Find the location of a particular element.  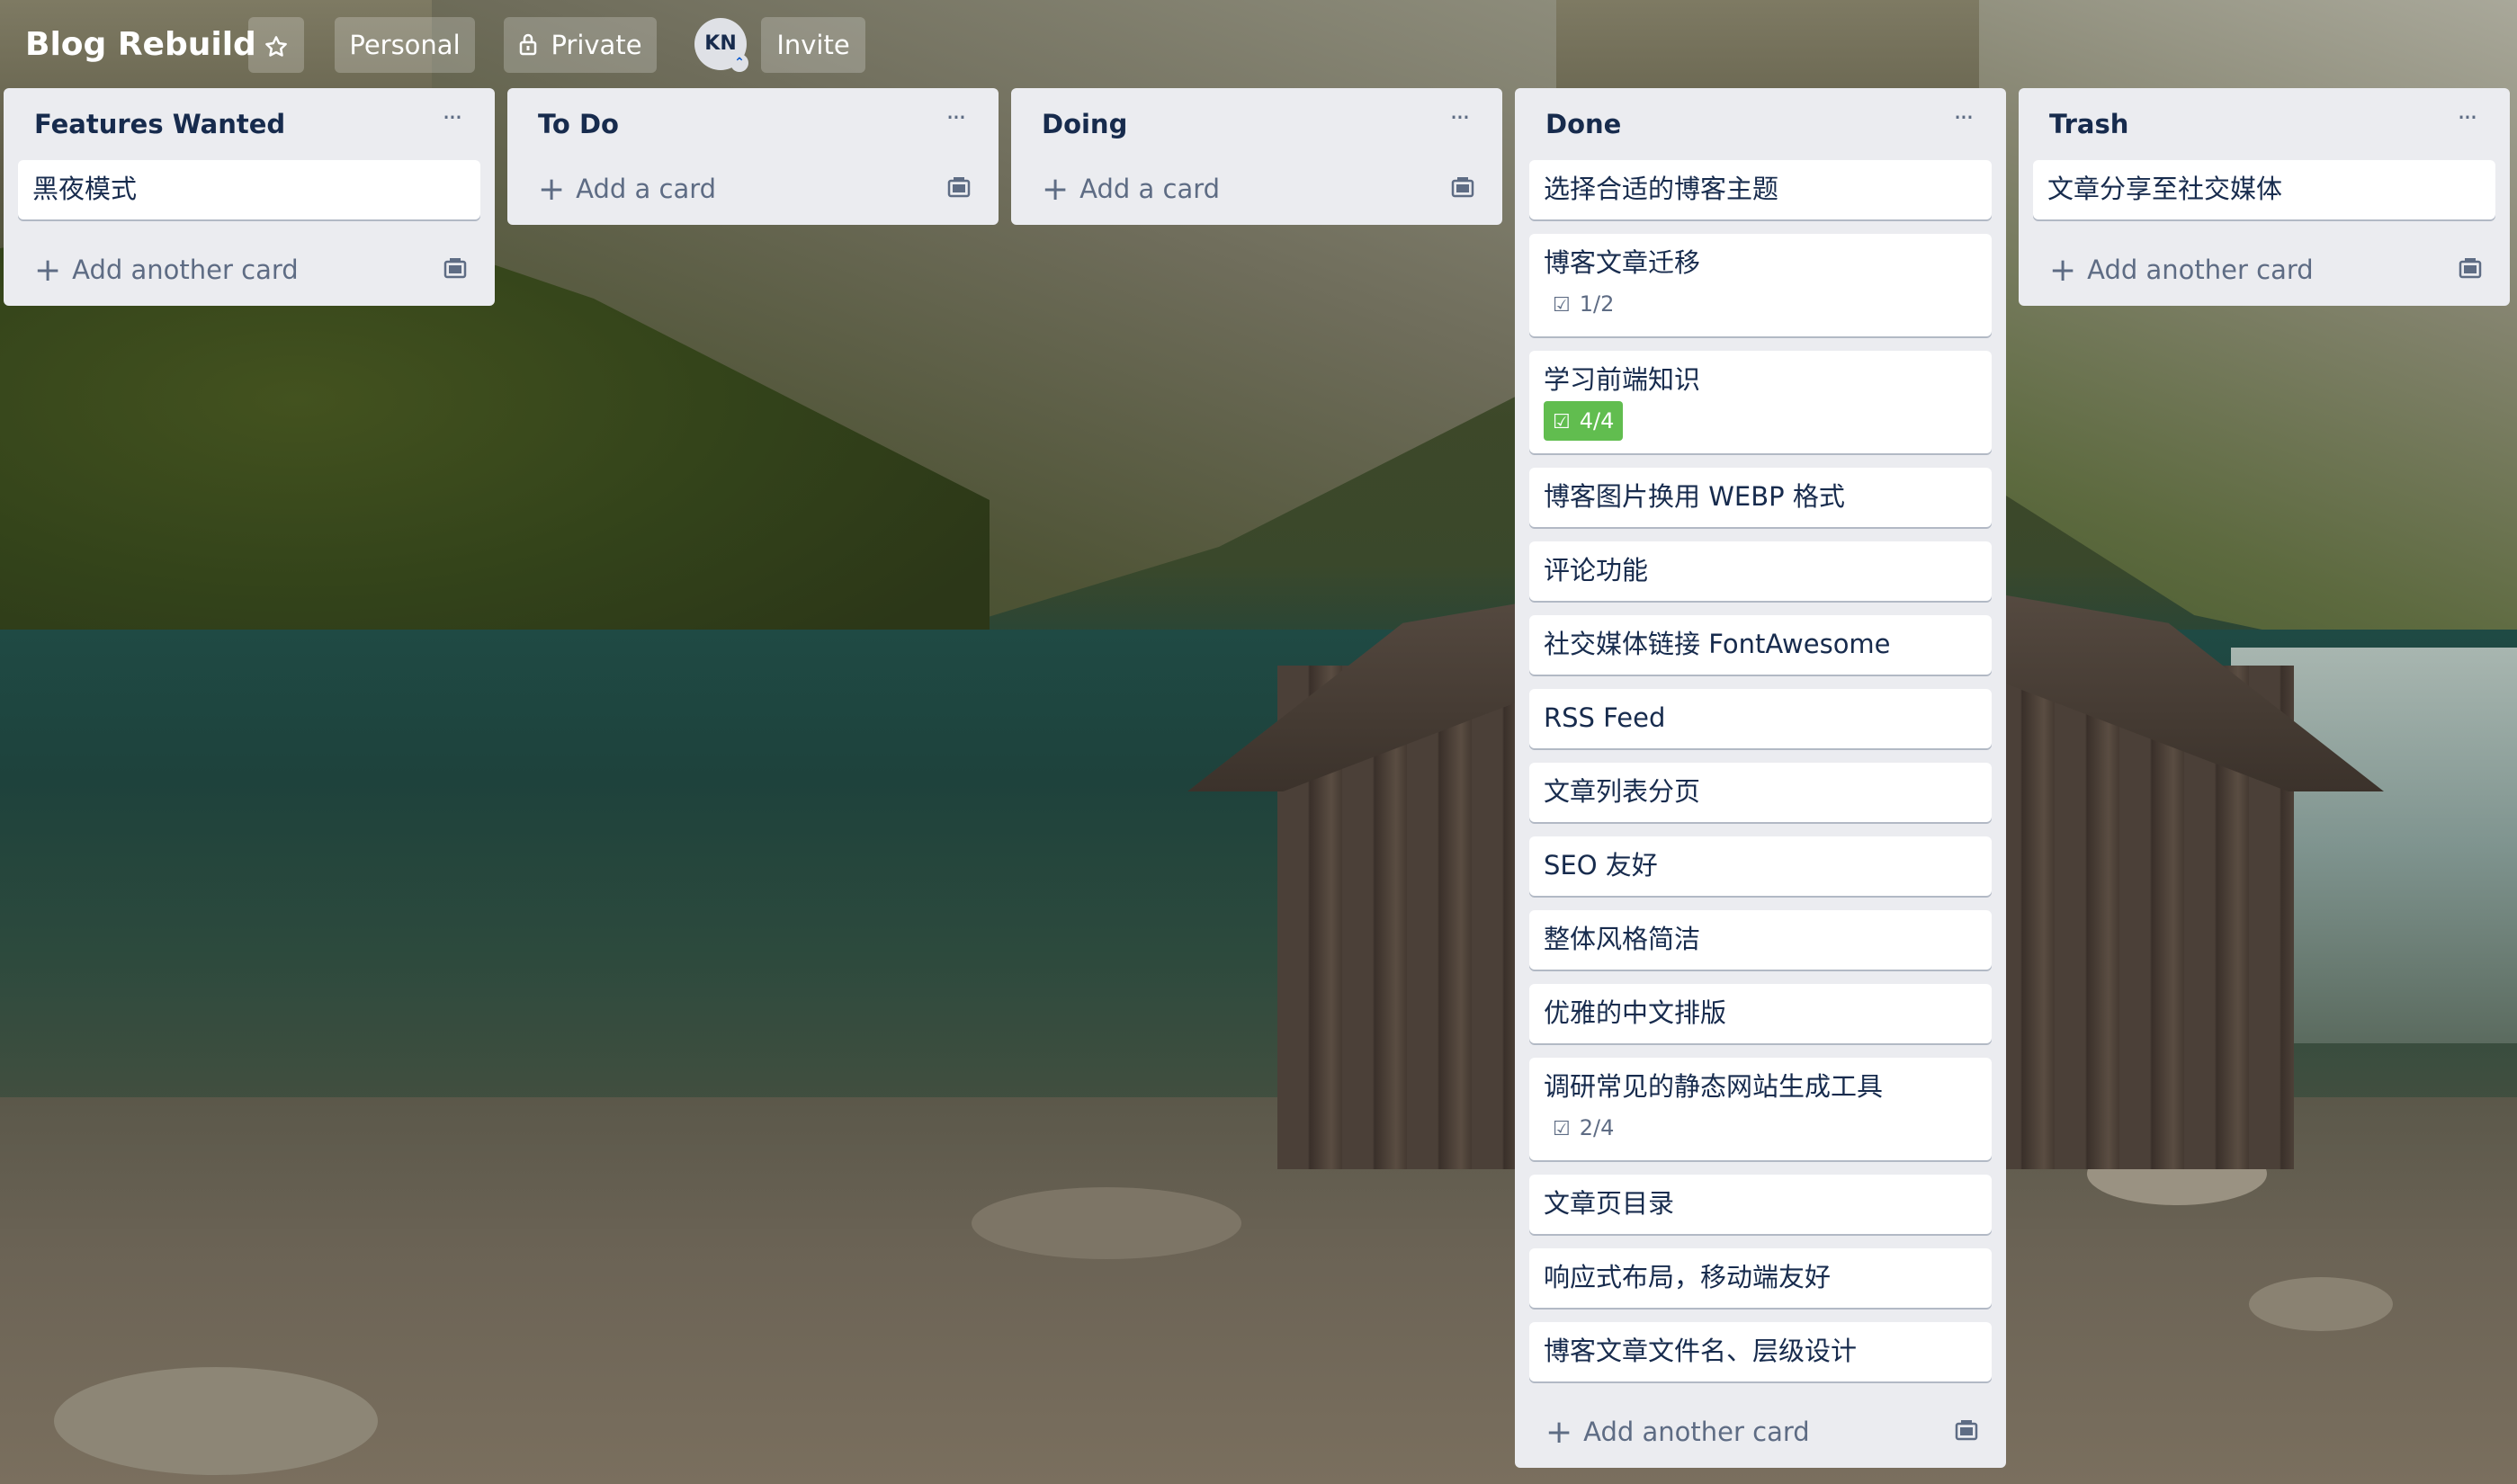

lock-icon is located at coordinates (528, 47).